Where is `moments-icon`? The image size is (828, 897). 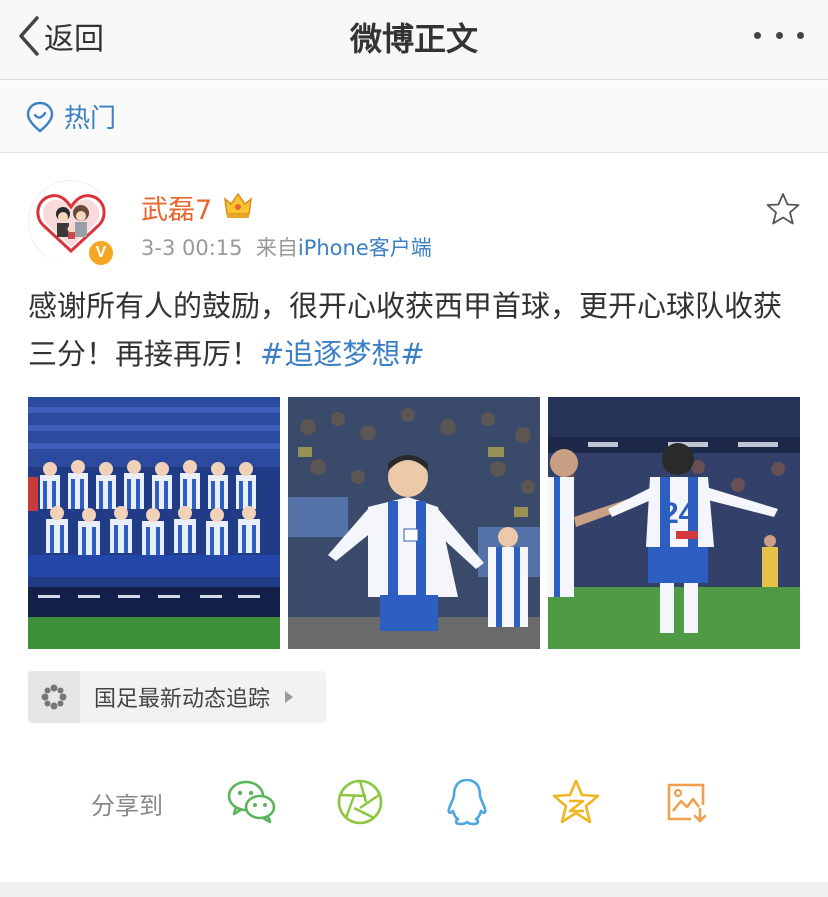 moments-icon is located at coordinates (360, 802).